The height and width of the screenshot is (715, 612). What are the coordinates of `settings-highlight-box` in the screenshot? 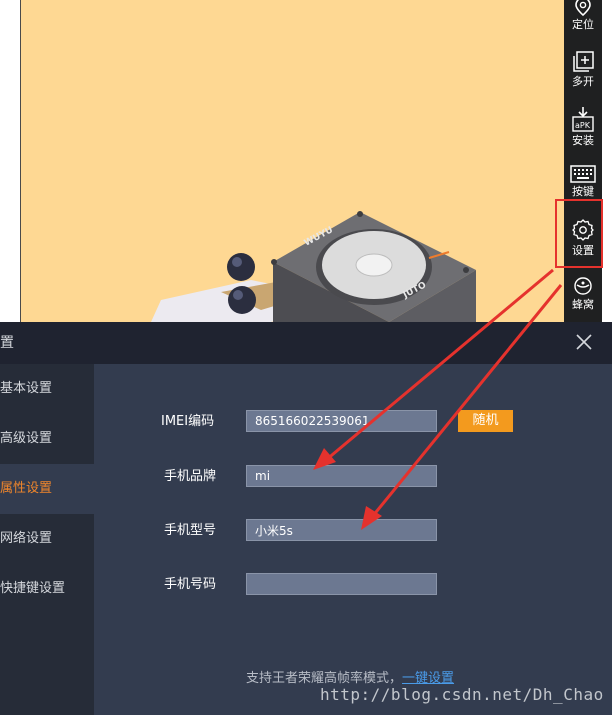 It's located at (579, 233).